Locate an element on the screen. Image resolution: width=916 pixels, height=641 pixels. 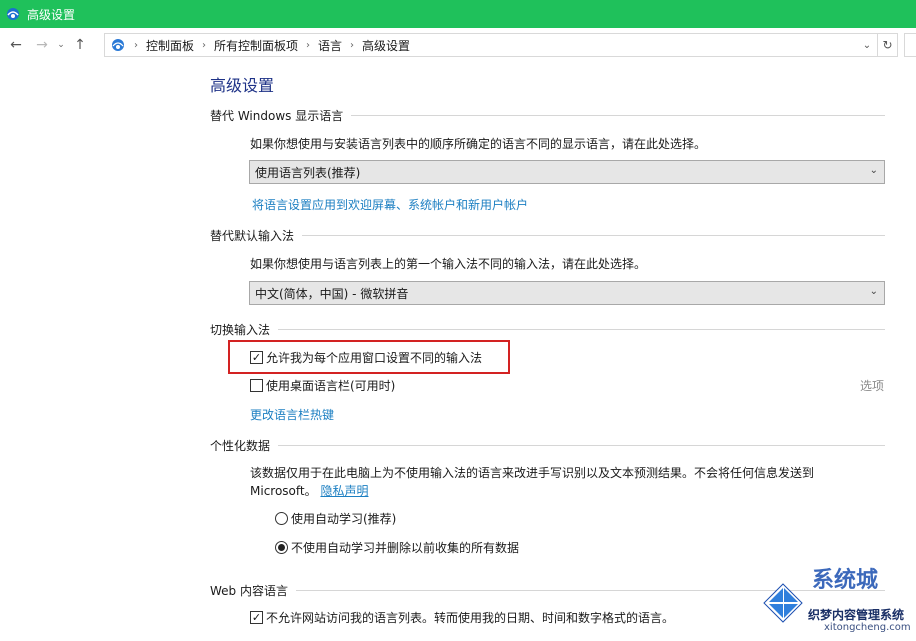
forward-arrow-icon: → is located at coordinates (42, 45).